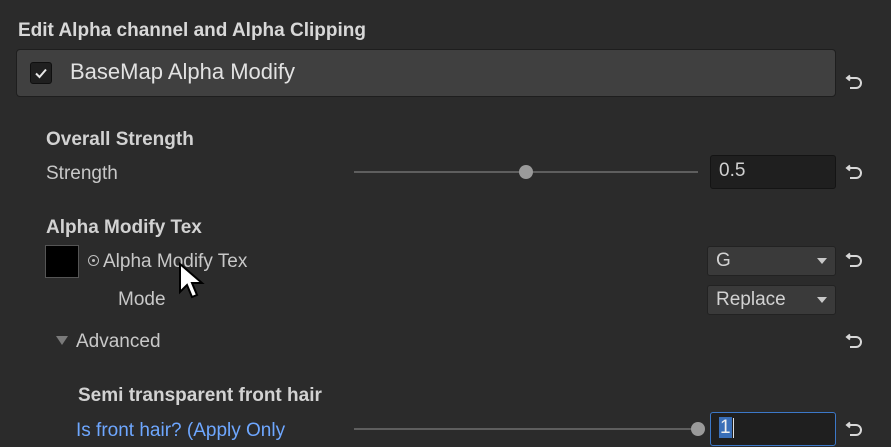  I want to click on advanced-foldout-label: Advanced, so click(118, 342).